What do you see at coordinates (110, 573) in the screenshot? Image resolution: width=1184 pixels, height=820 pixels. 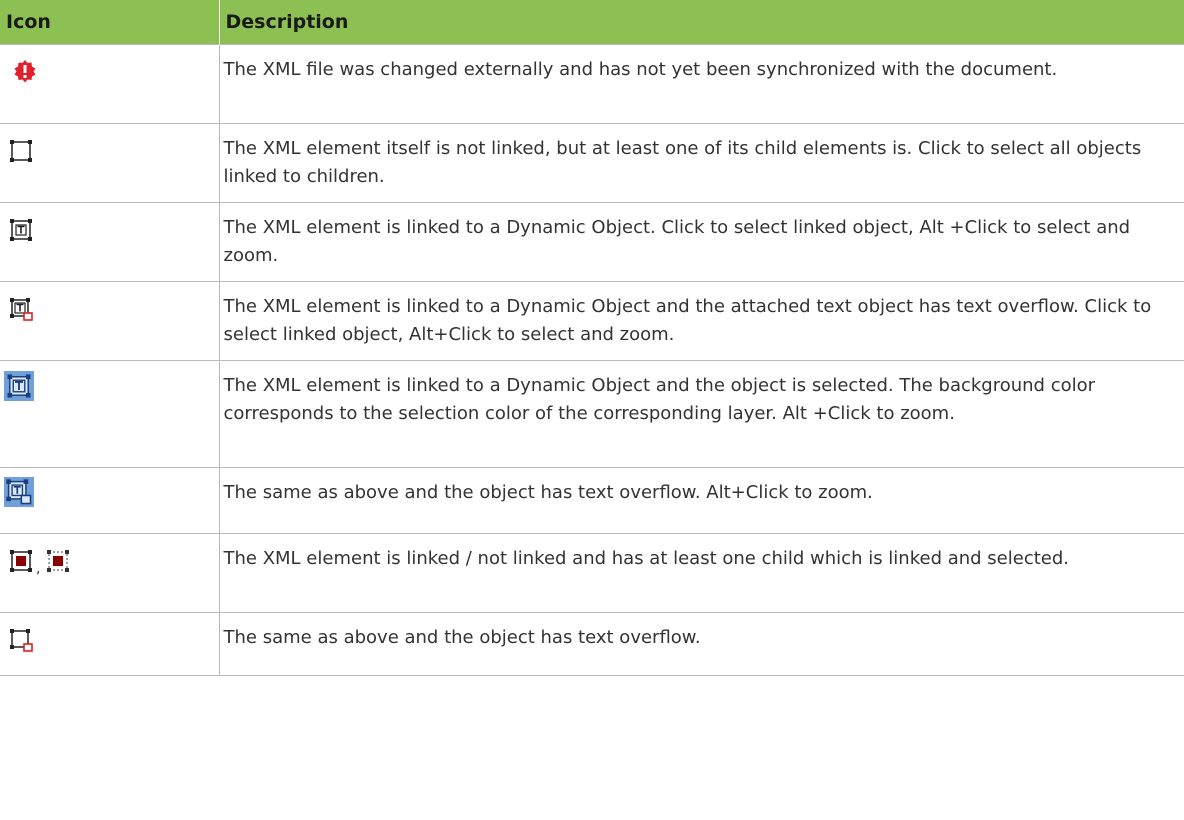 I see `icon-cell: ,` at bounding box center [110, 573].